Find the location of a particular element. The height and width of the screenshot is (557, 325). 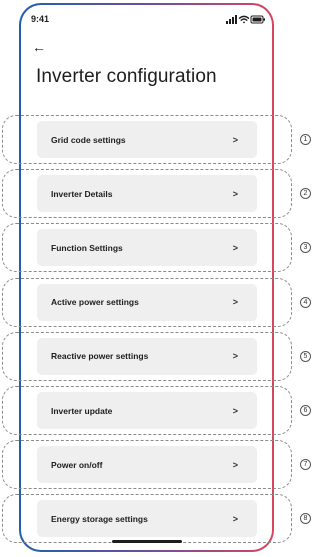

step-number-badge: 7 is located at coordinates (305, 465).